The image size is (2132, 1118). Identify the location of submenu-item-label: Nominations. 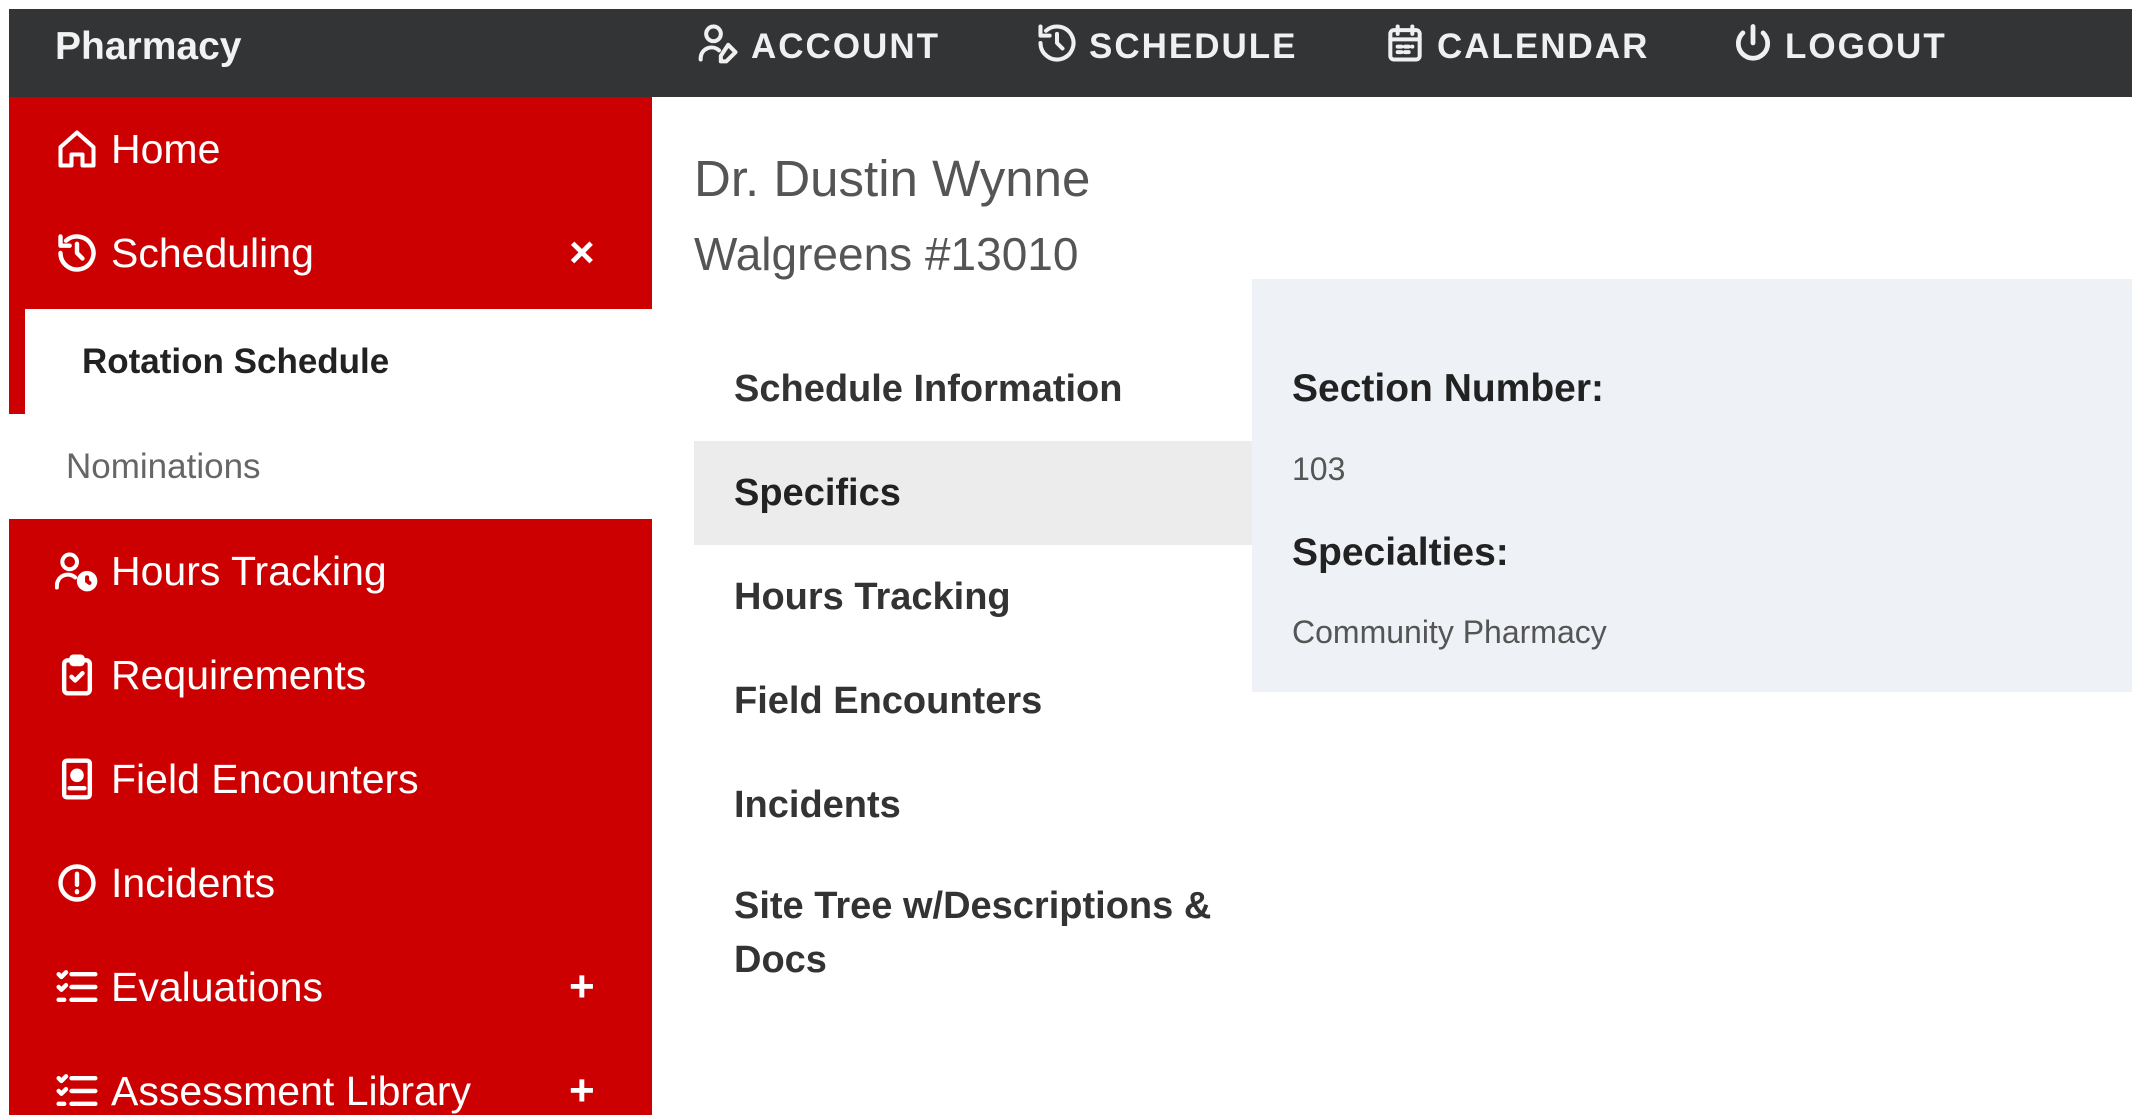
(163, 466).